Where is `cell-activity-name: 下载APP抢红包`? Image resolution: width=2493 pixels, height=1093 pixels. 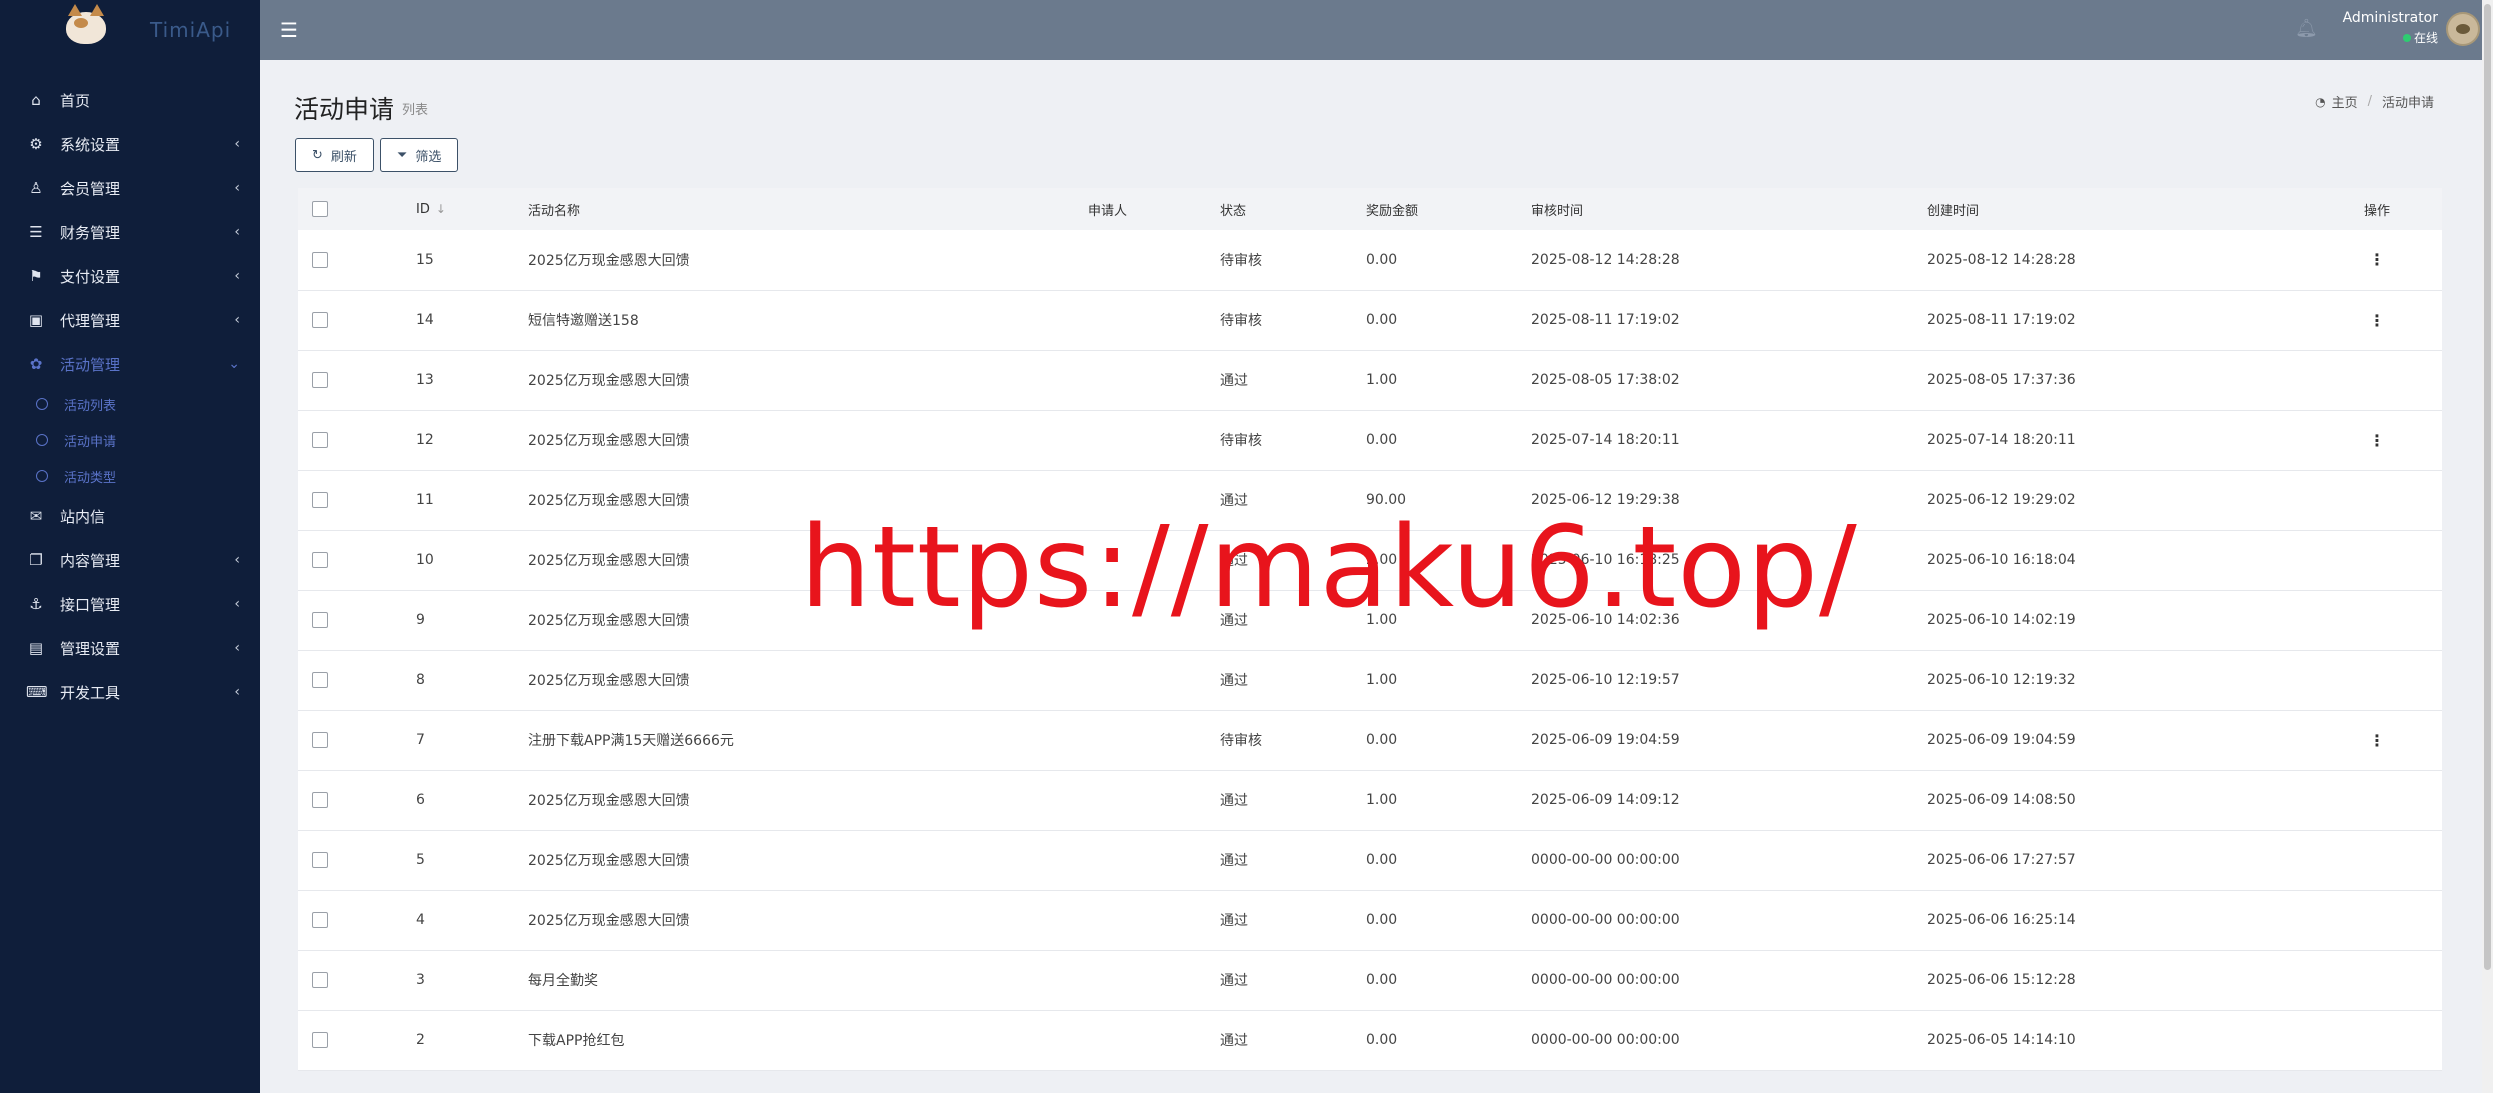 cell-activity-name: 下载APP抢红包 is located at coordinates (576, 1041).